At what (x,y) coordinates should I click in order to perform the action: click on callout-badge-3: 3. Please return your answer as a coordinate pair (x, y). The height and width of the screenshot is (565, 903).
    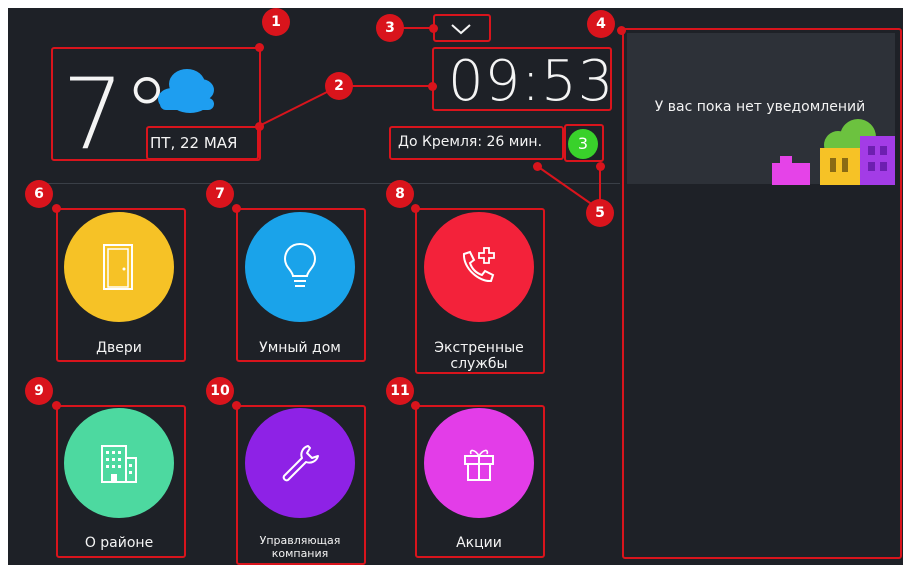
    Looking at the image, I should click on (390, 28).